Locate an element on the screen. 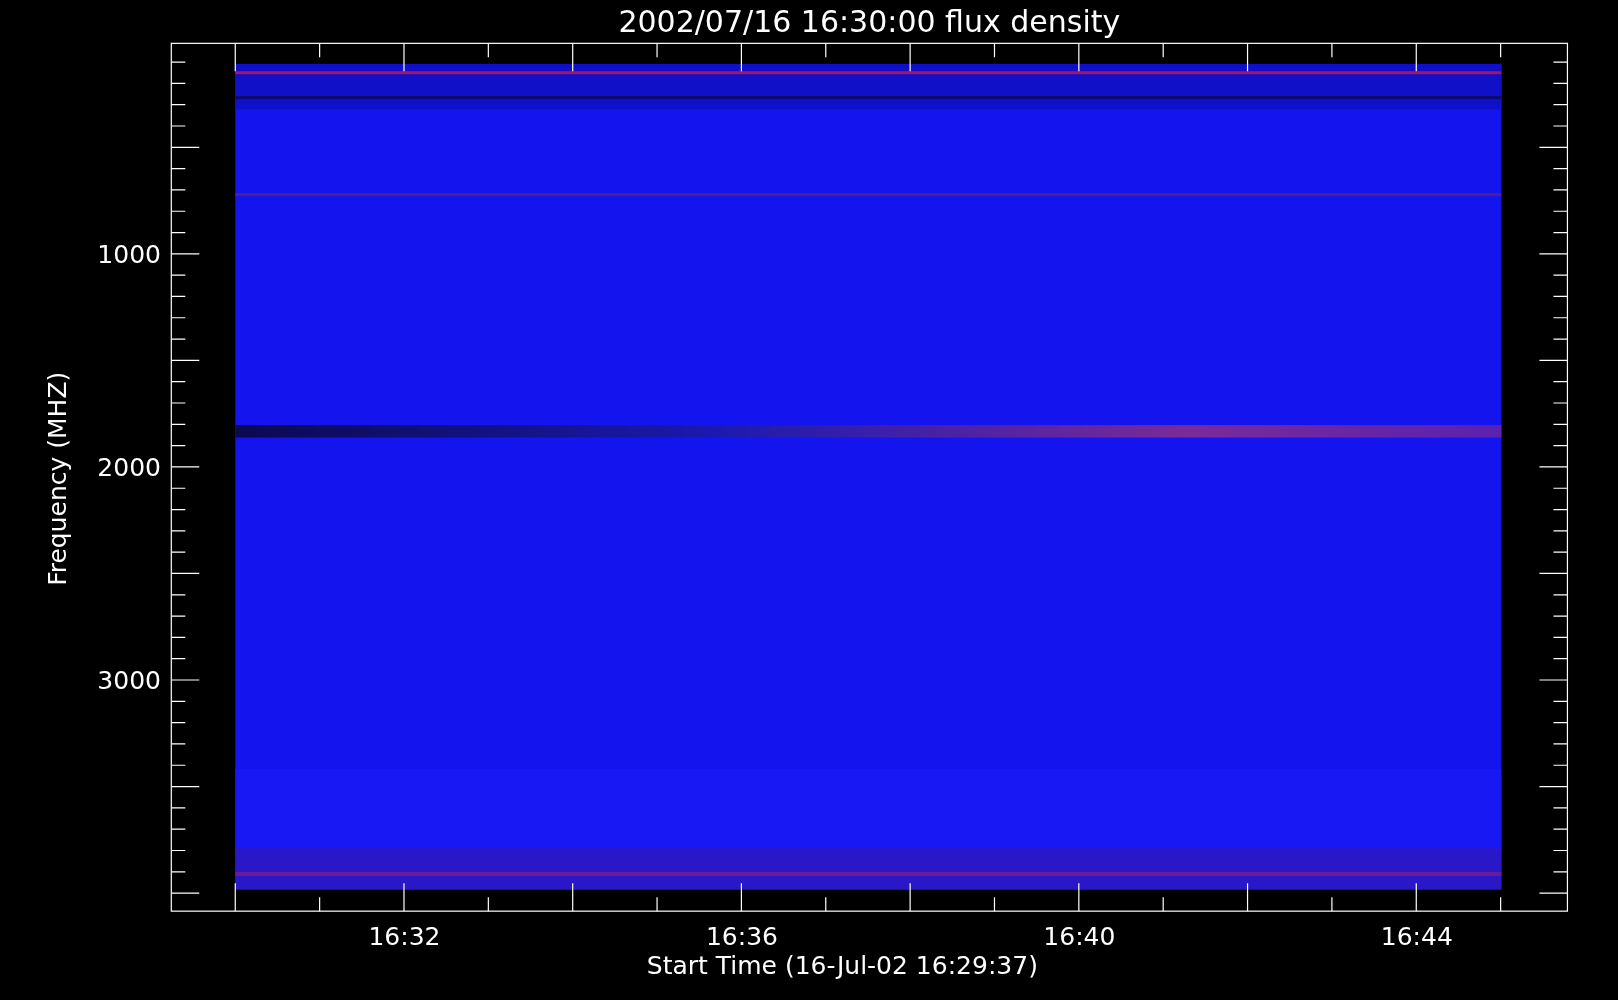 Image resolution: width=1618 pixels, height=1000 pixels. y-tick-label: 3000 is located at coordinates (129, 680).